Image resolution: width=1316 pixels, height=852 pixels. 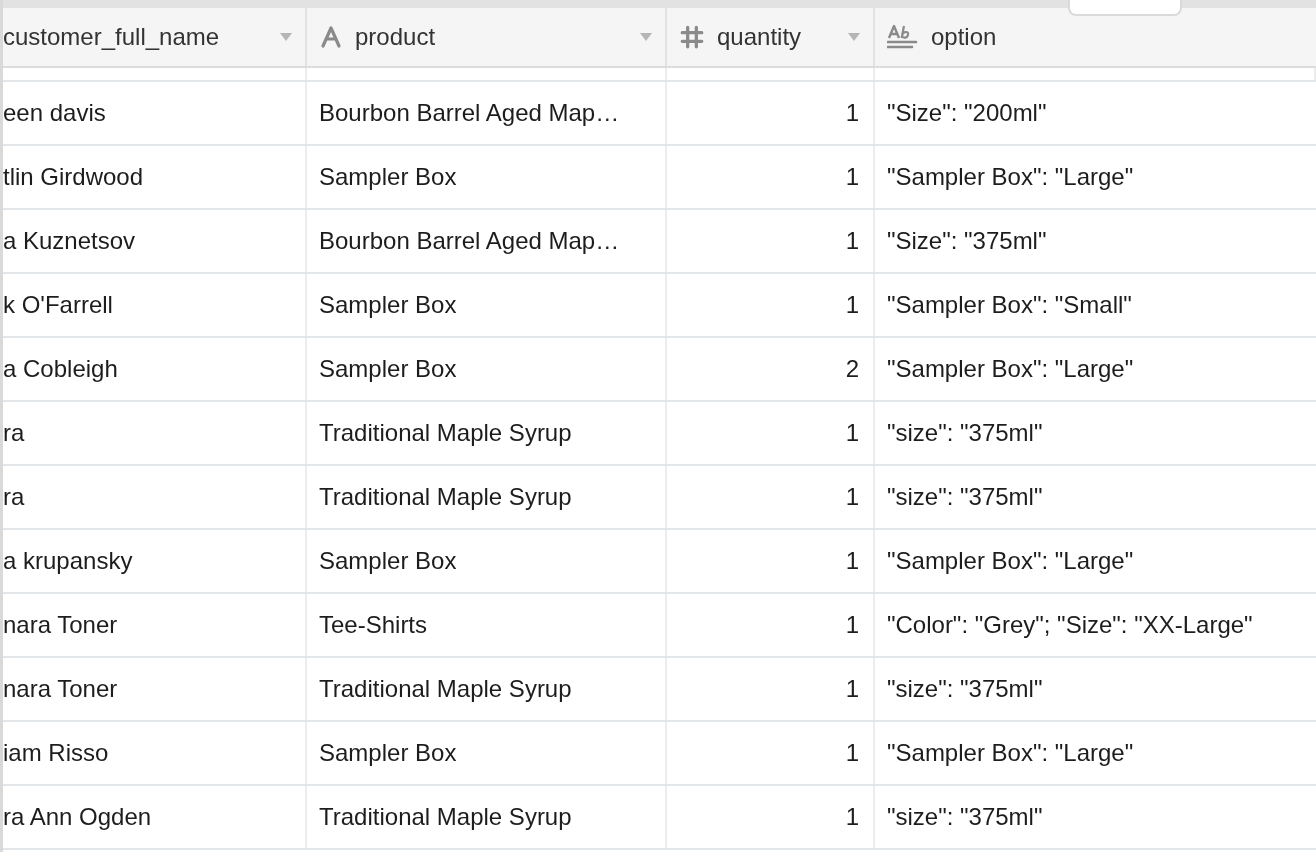 What do you see at coordinates (692, 37) in the screenshot?
I see `hash-icon` at bounding box center [692, 37].